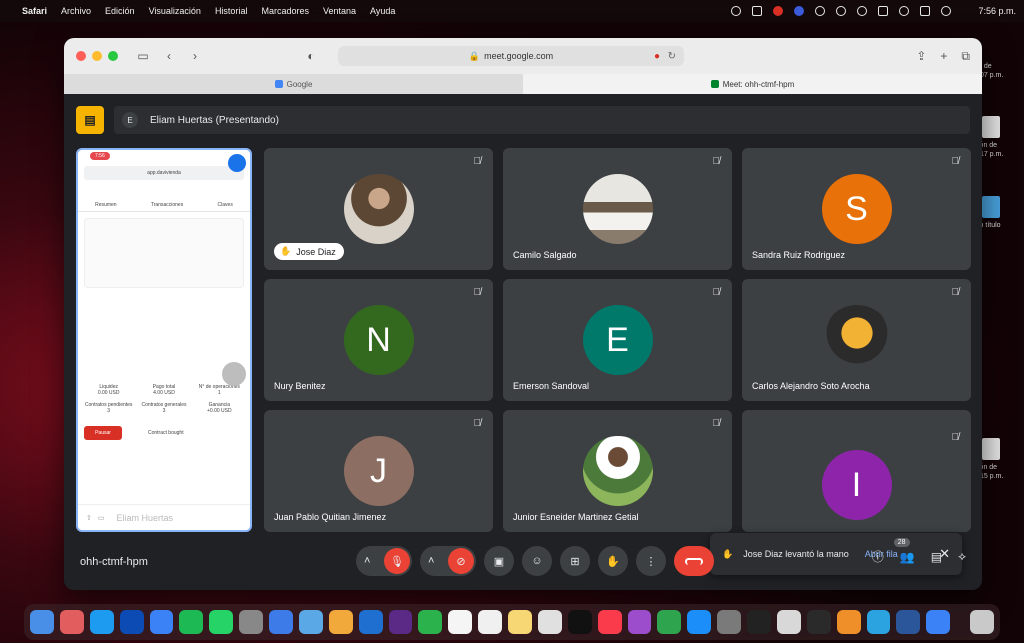 Image resolution: width=1024 pixels, height=643 pixels. What do you see at coordinates (908, 622) in the screenshot?
I see `word-icon` at bounding box center [908, 622].